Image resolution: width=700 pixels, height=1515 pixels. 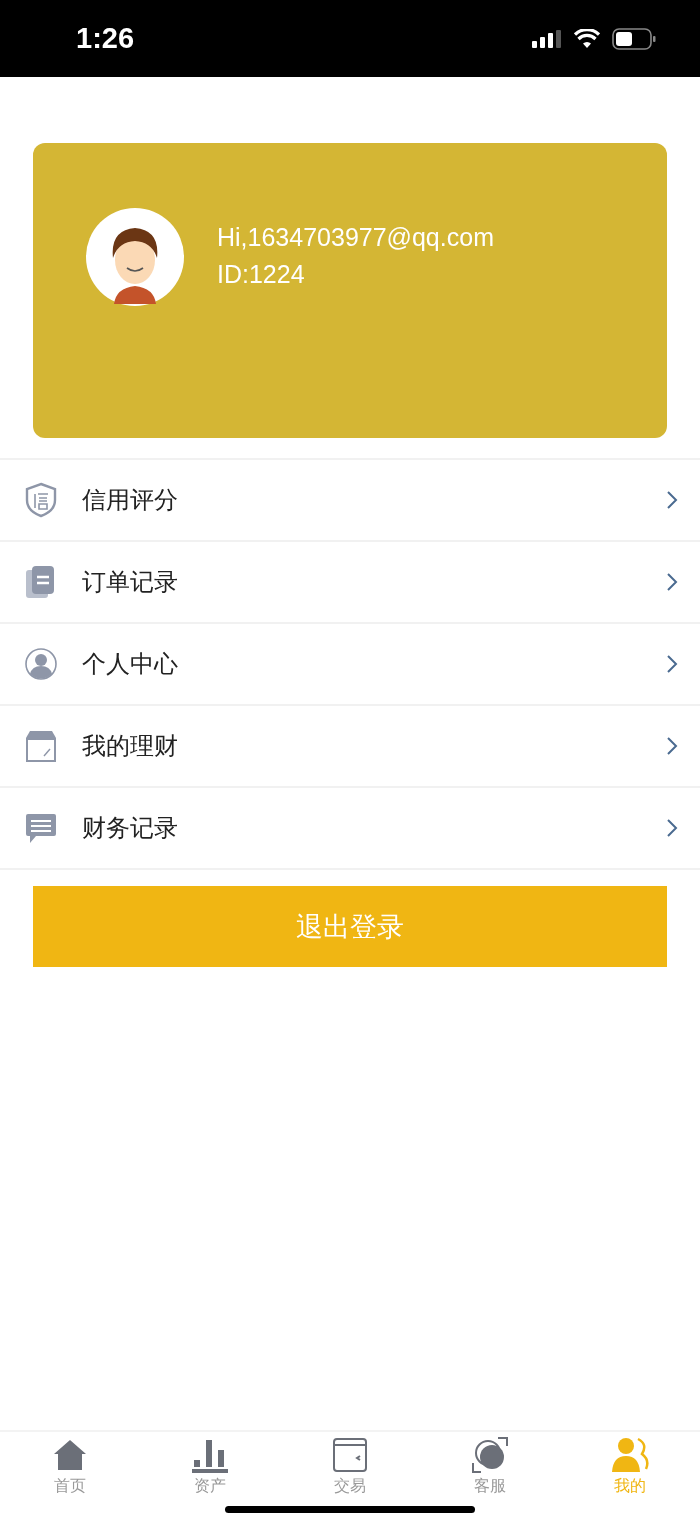 I want to click on store-icon, so click(x=41, y=746).